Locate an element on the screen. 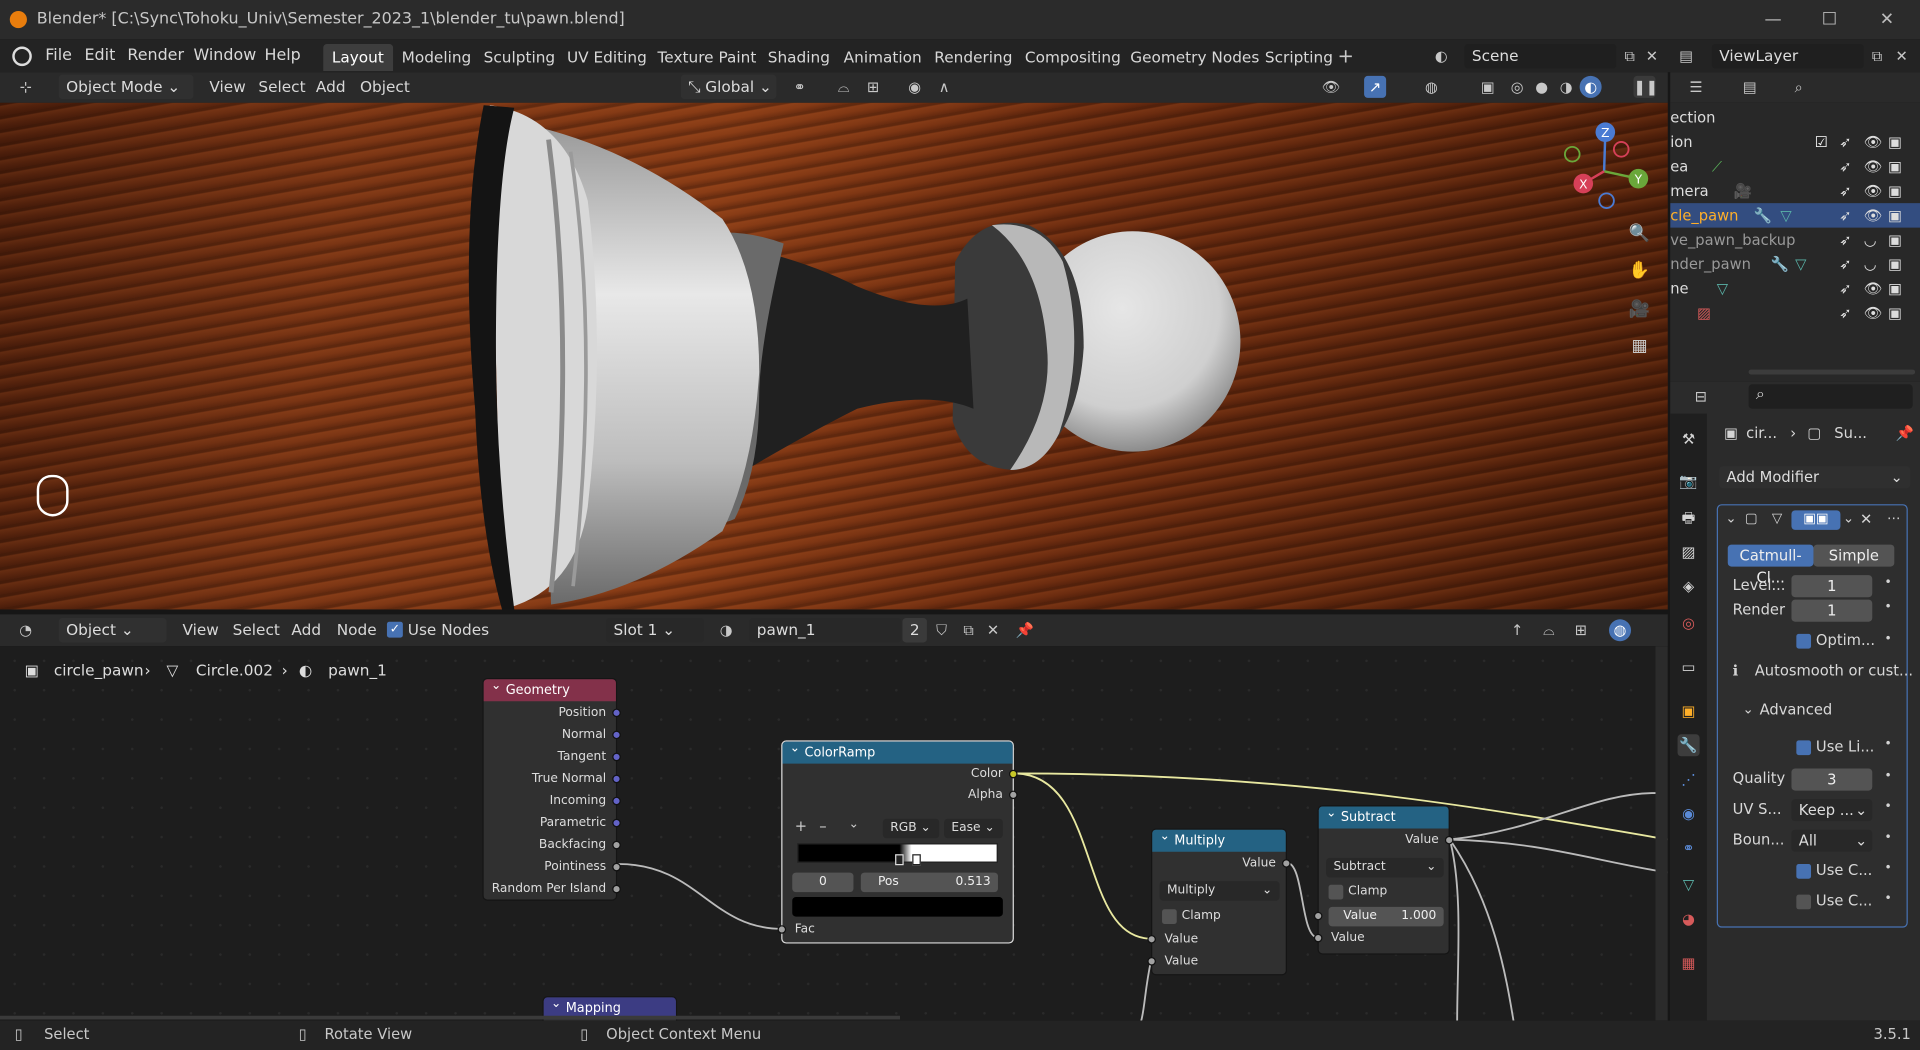 The image size is (1920, 1050). outliner-type-icon: ☰ is located at coordinates (1696, 87).